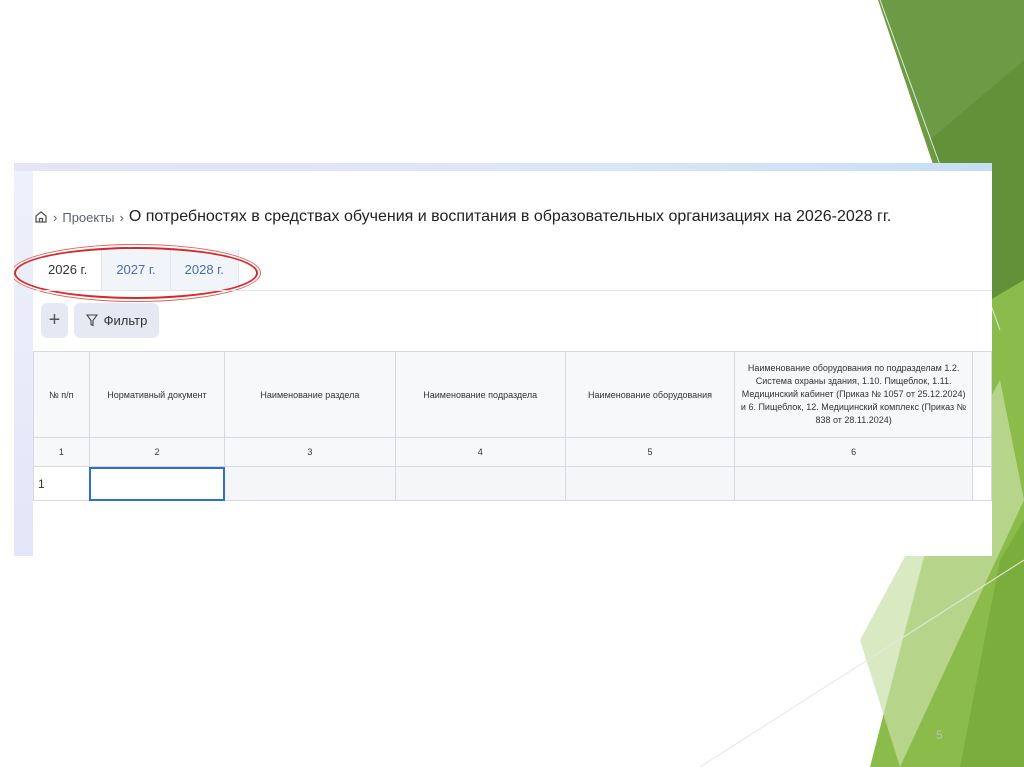 The height and width of the screenshot is (767, 1024). I want to click on slide-number: 5, so click(939, 735).